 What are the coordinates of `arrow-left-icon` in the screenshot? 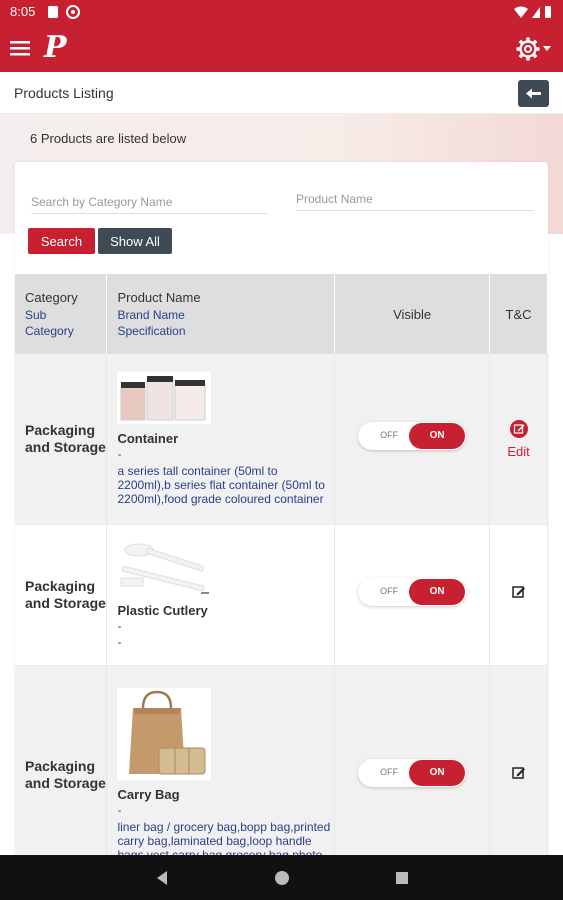 It's located at (533, 93).